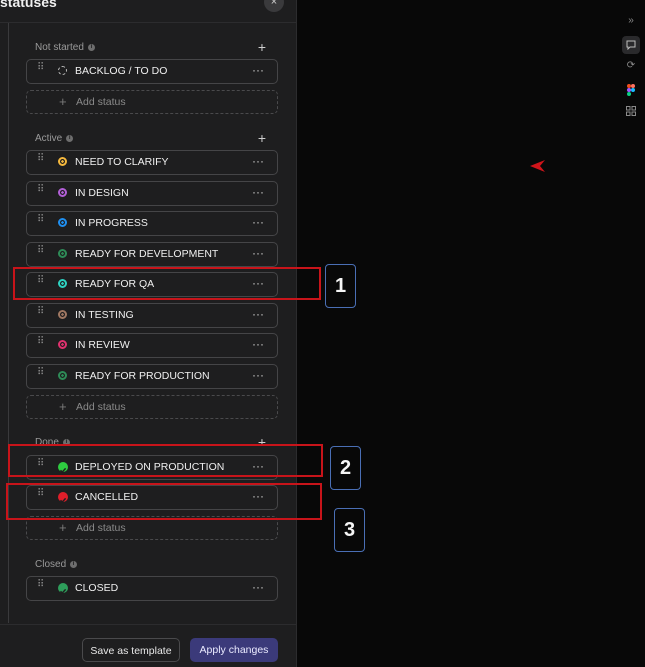  I want to click on expand-icon: », so click(631, 21).